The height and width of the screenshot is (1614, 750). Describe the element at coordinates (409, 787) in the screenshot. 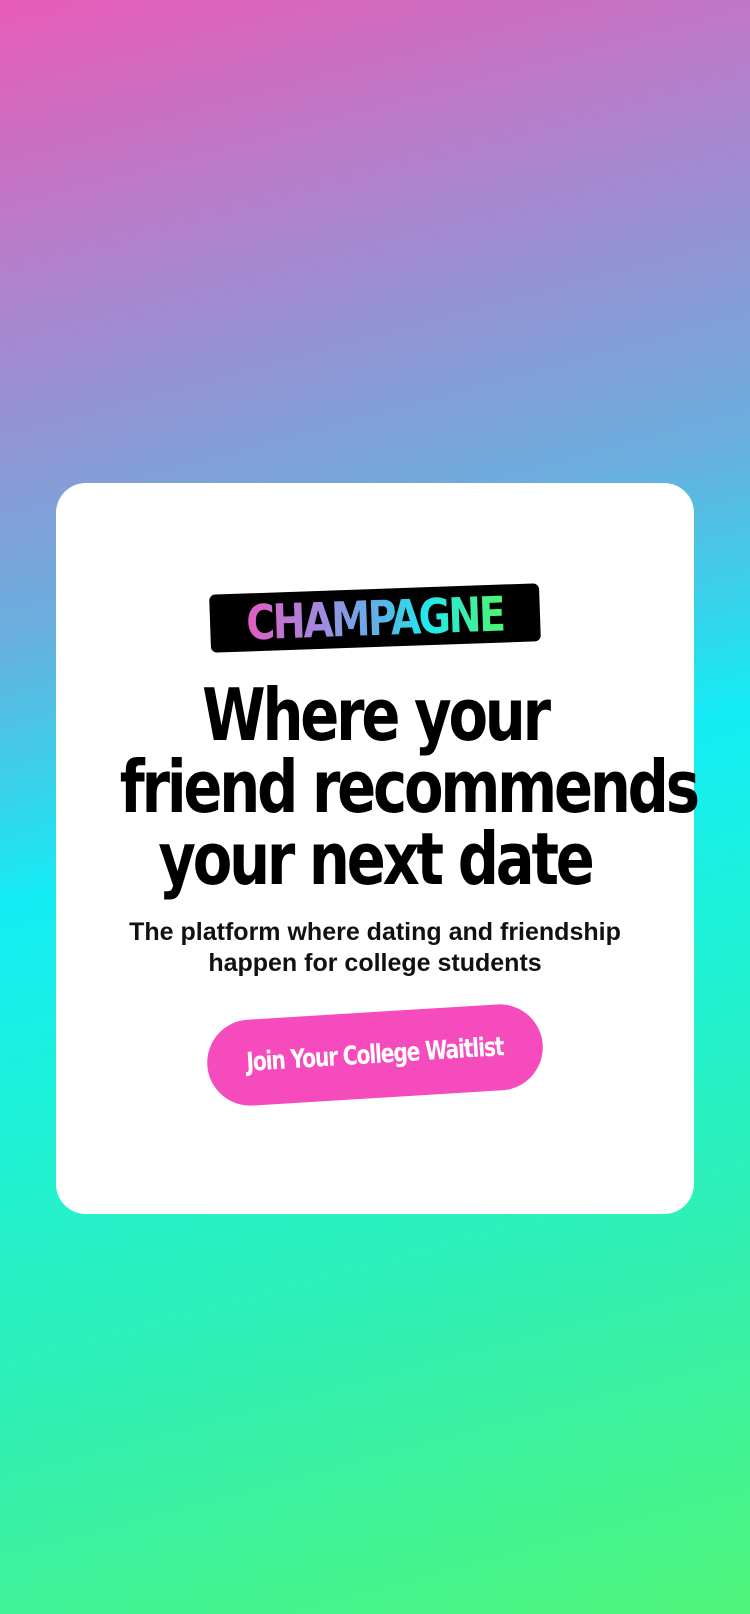

I see `headline-line-2: friend recommends` at that location.